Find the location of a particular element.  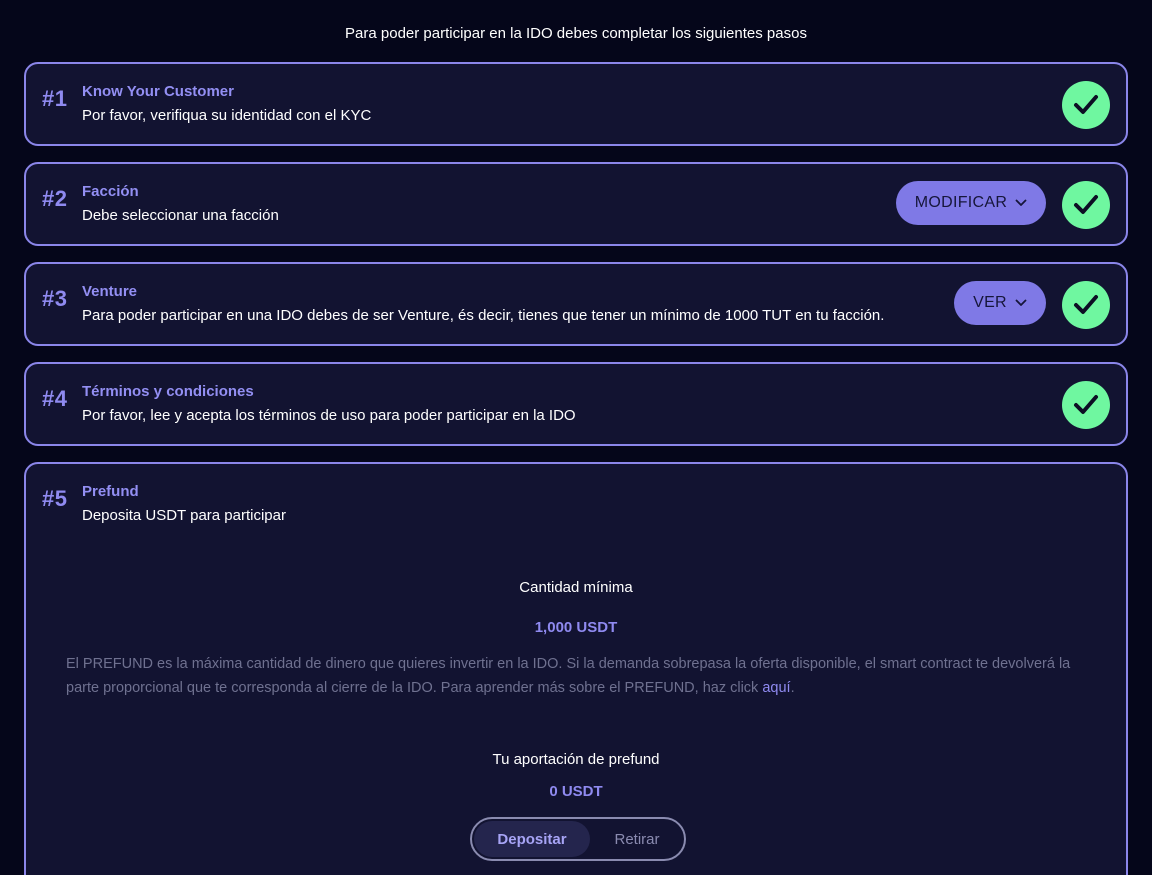

step-number: #3 is located at coordinates (55, 298).